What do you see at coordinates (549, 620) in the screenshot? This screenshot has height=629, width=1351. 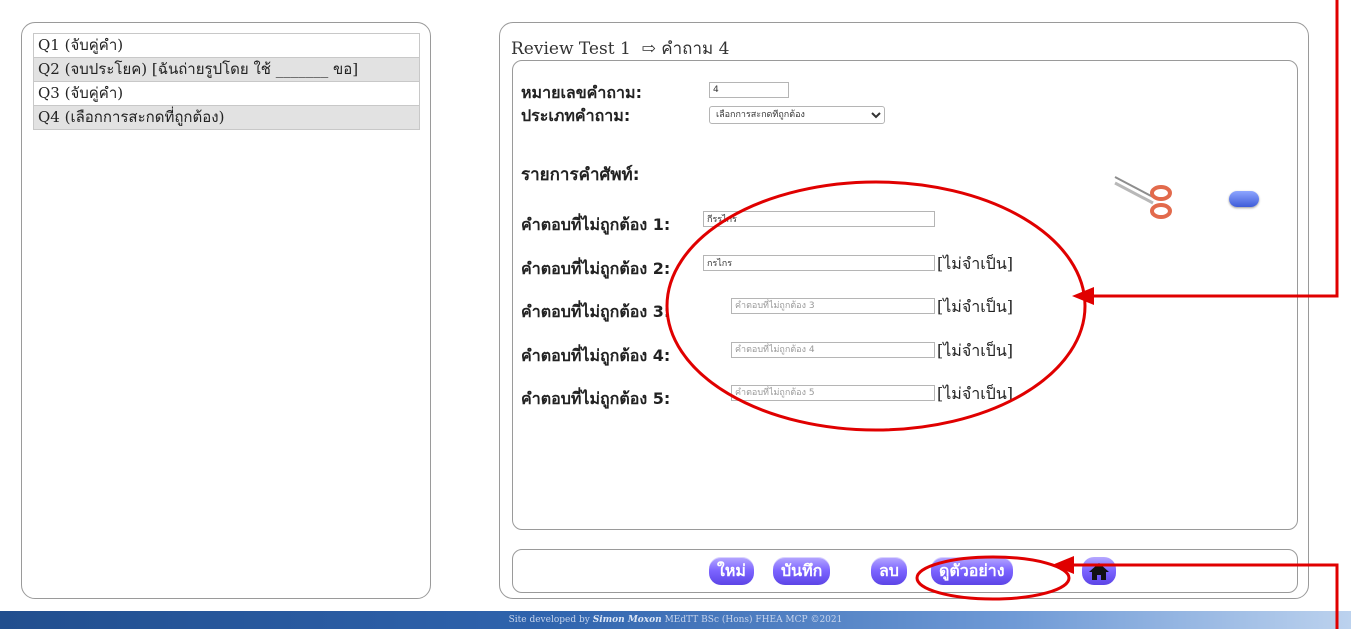 I see `footer-prefix: Site developed by` at bounding box center [549, 620].